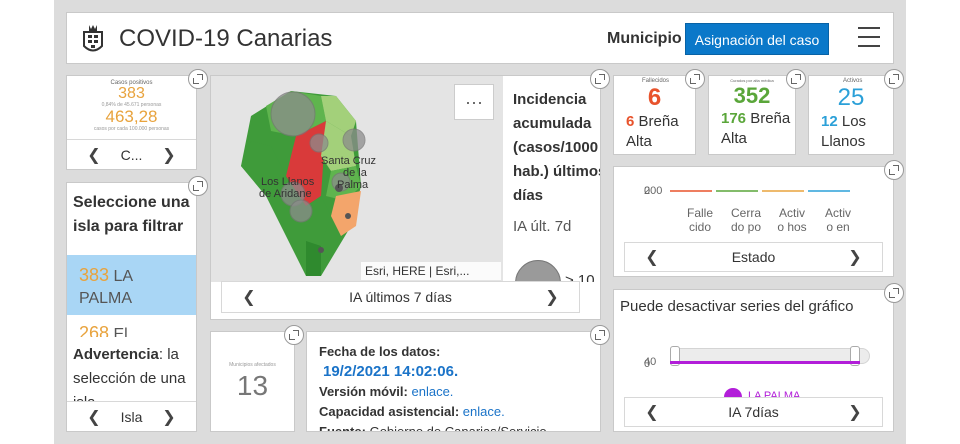  What do you see at coordinates (644, 38) in the screenshot?
I see `municipio-label: Municipio` at bounding box center [644, 38].